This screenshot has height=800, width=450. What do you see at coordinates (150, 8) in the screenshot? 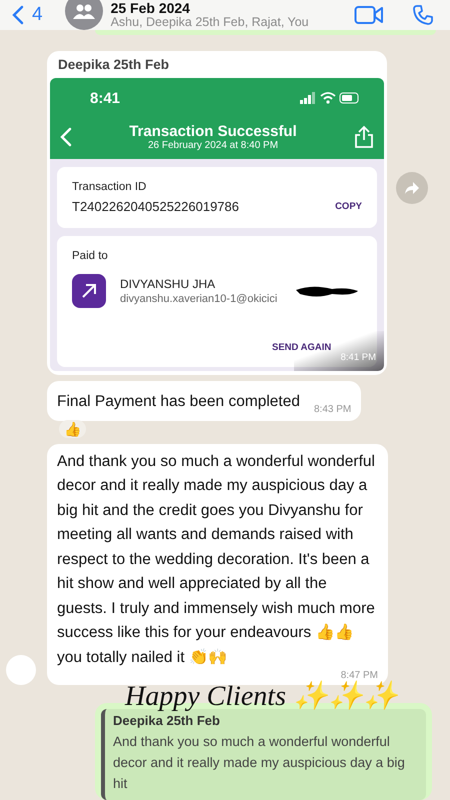
I see `chat-title: 25 Feb 2024` at bounding box center [150, 8].